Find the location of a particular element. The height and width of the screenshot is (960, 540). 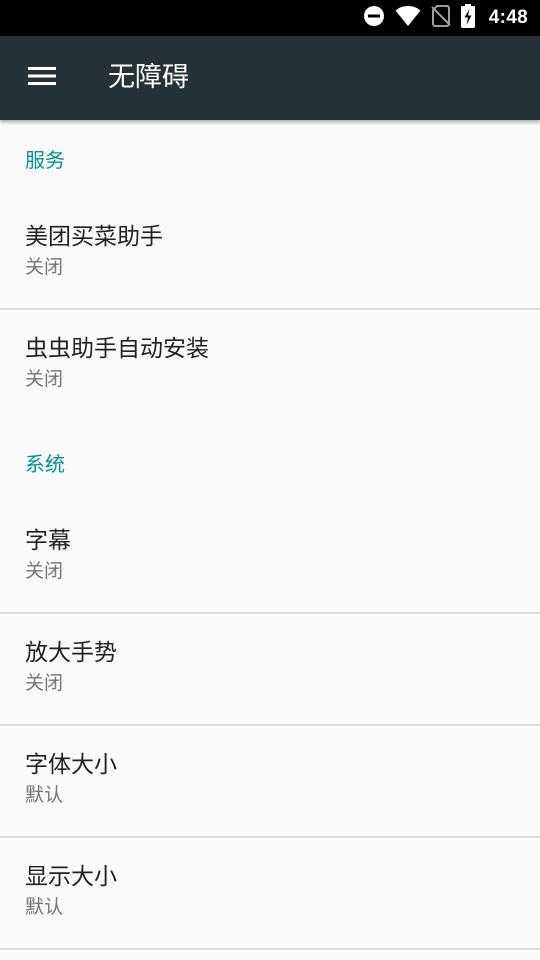

pref-item-title: 字体大小 is located at coordinates (71, 765).